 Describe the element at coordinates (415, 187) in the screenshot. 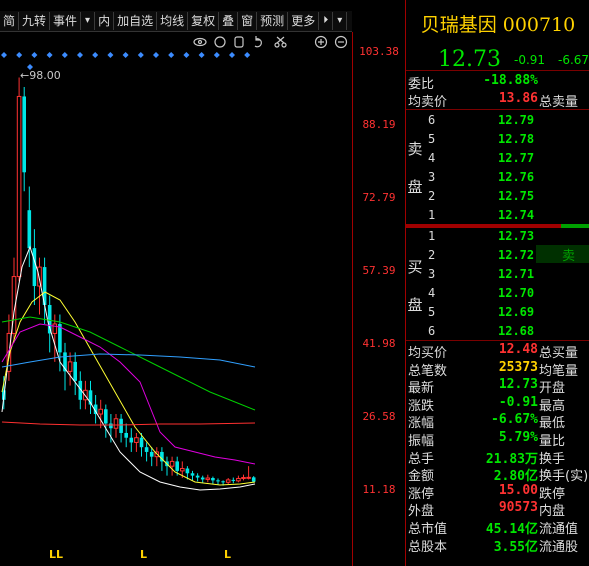

I see `ask-side-label: 盘` at that location.